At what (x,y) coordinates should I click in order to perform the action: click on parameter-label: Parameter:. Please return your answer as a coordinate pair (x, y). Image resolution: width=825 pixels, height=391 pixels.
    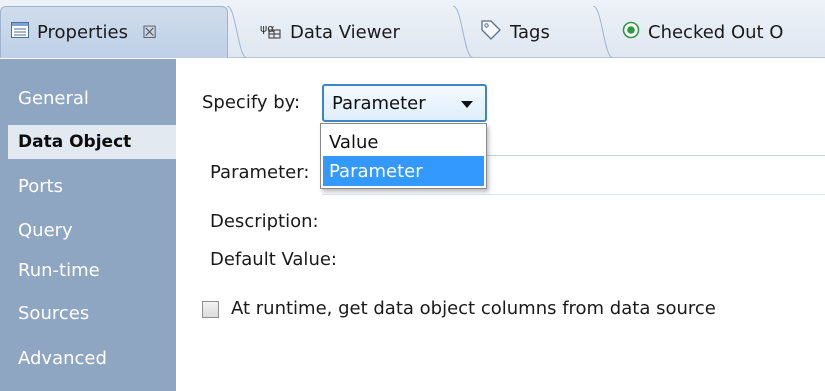
    Looking at the image, I should click on (260, 172).